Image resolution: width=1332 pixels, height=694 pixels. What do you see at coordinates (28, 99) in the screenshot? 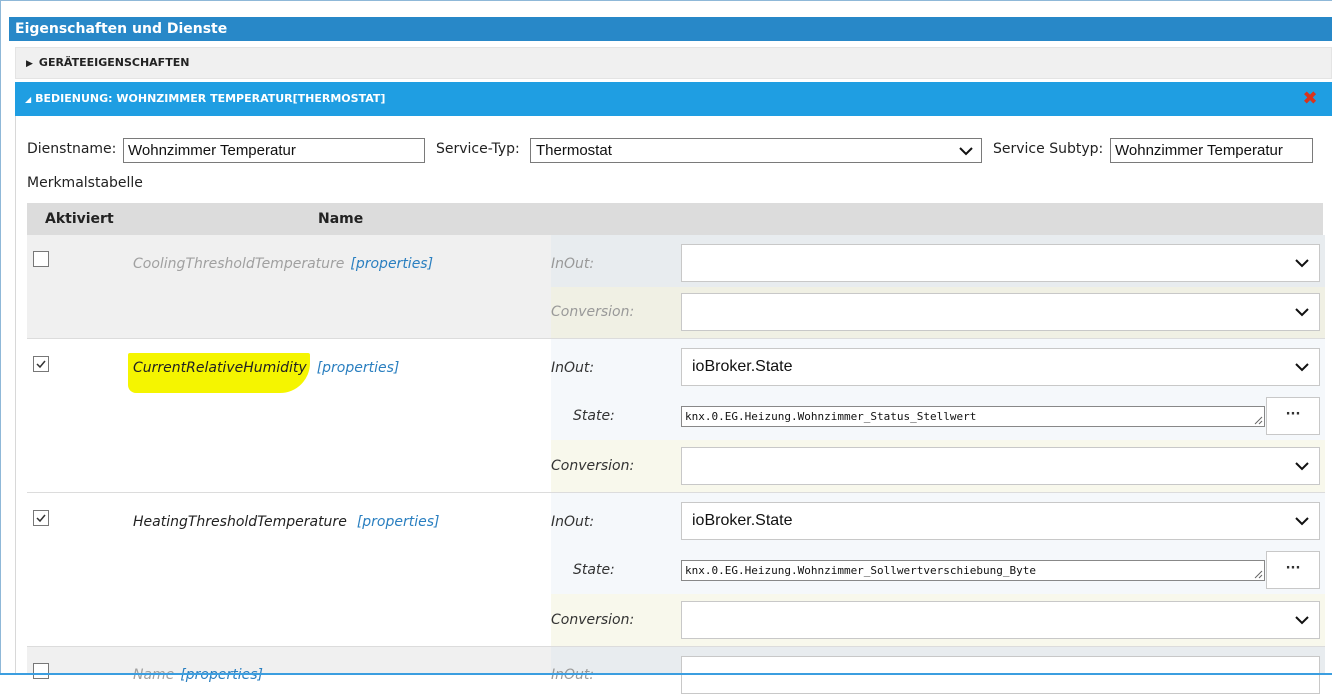
I see `caret-down-icon: ◢` at bounding box center [28, 99].